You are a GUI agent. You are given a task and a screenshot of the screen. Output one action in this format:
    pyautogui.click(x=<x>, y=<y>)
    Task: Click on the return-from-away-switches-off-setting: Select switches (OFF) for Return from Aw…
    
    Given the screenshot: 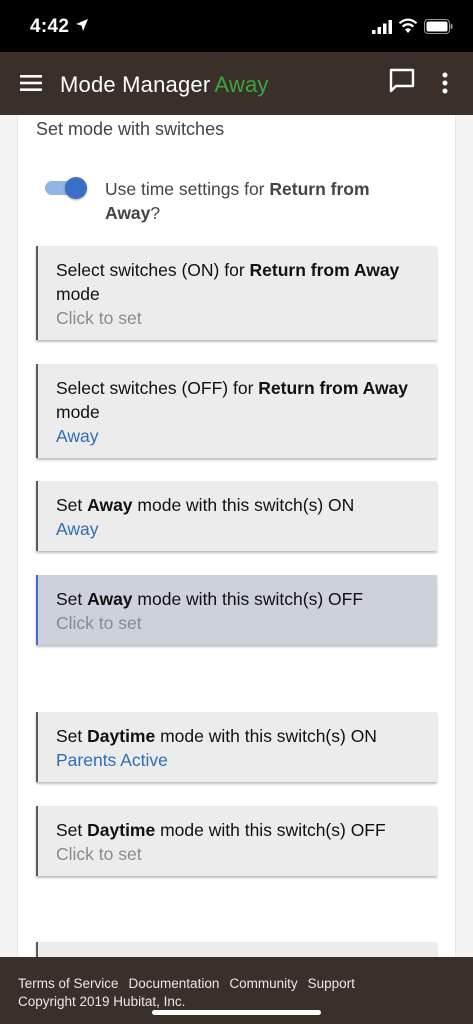 What is the action you would take?
    pyautogui.click(x=236, y=411)
    